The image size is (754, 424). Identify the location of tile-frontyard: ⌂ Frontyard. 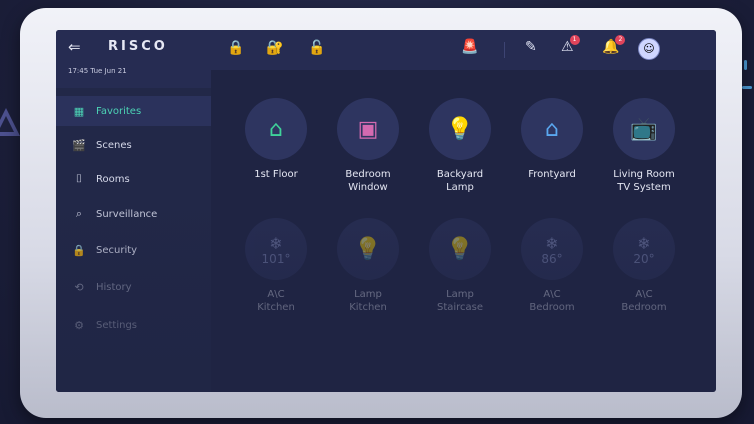
(552, 139).